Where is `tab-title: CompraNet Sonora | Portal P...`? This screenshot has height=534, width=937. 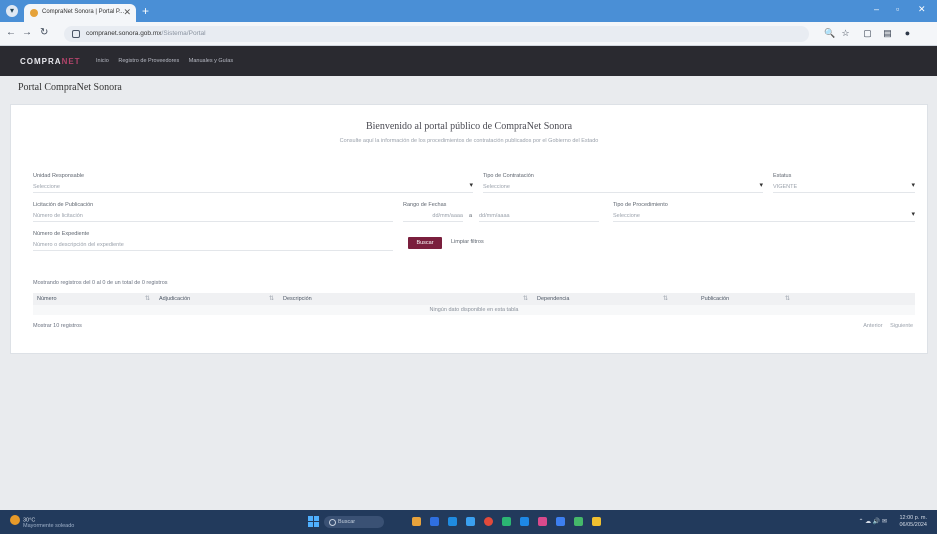 tab-title: CompraNet Sonora | Portal P... is located at coordinates (83, 12).